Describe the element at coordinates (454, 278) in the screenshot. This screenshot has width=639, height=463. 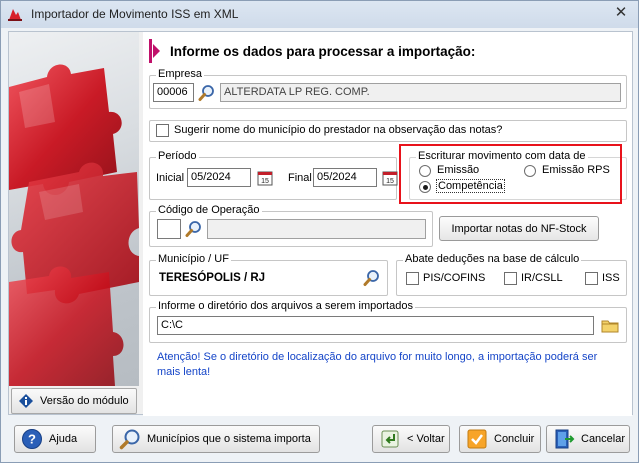
I see `checkbox-pis-cofins-label: PIS/COFINS` at that location.